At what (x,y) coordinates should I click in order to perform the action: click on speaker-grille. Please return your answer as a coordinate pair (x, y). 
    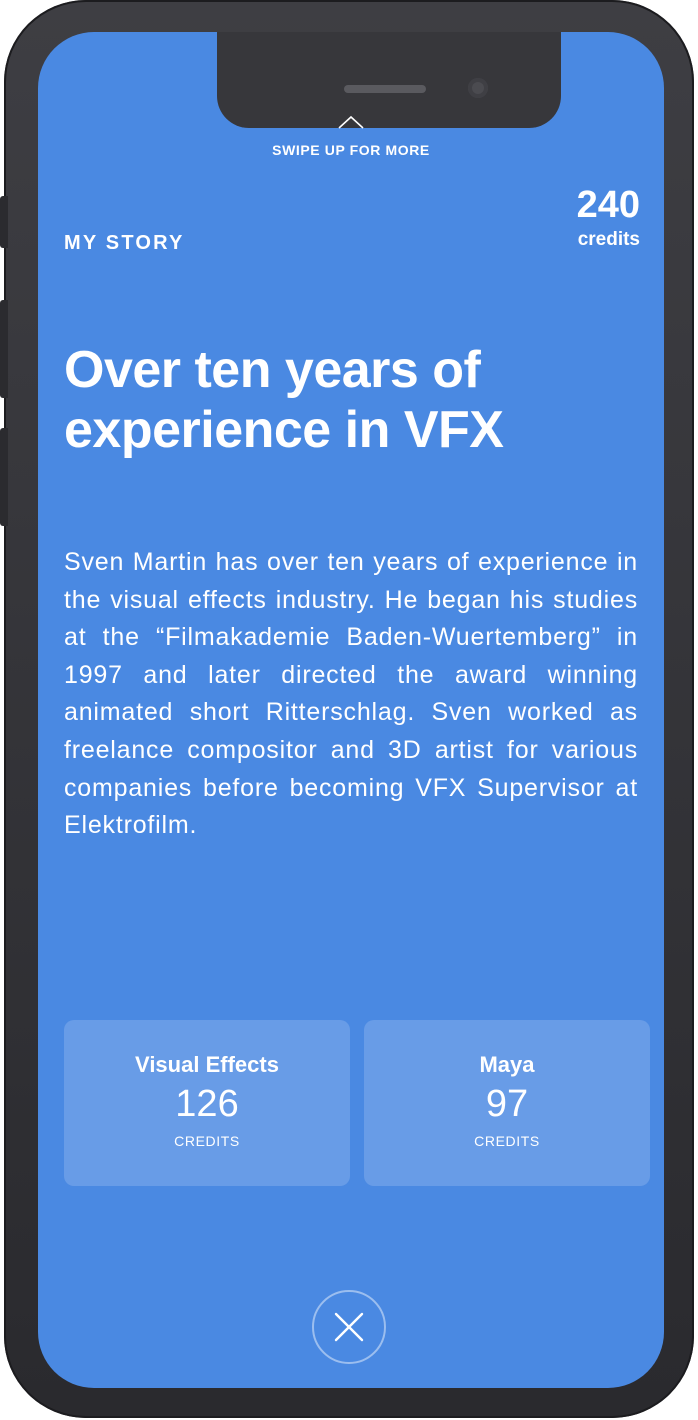
    Looking at the image, I should click on (385, 89).